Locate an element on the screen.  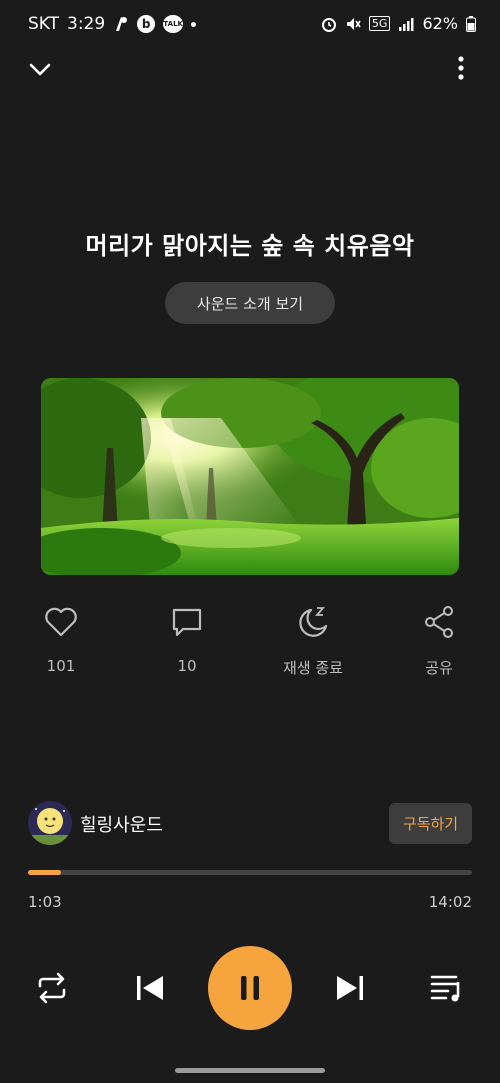
battery-icon is located at coordinates (471, 23).